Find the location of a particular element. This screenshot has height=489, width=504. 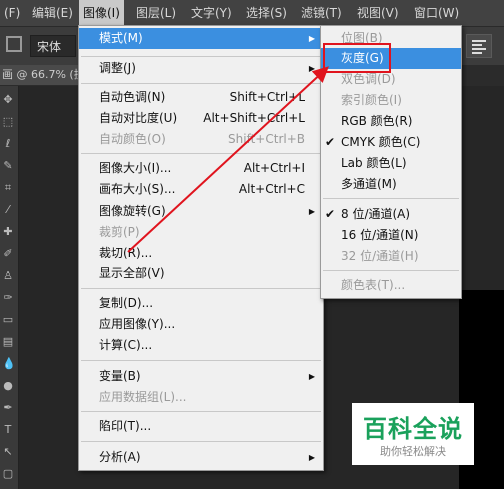

menu-item-shortcut: Shift+Ctrl+B is located at coordinates (266, 139).